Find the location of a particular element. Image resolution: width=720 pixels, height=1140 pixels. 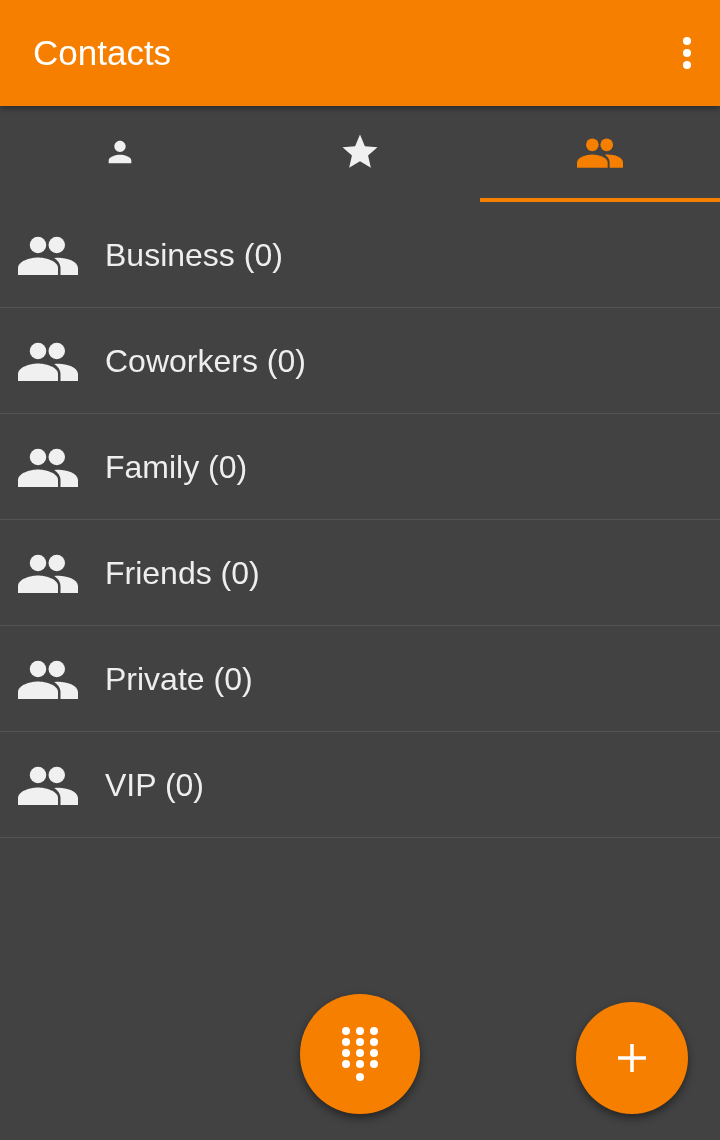

group-row: Friends (0) is located at coordinates (360, 573).